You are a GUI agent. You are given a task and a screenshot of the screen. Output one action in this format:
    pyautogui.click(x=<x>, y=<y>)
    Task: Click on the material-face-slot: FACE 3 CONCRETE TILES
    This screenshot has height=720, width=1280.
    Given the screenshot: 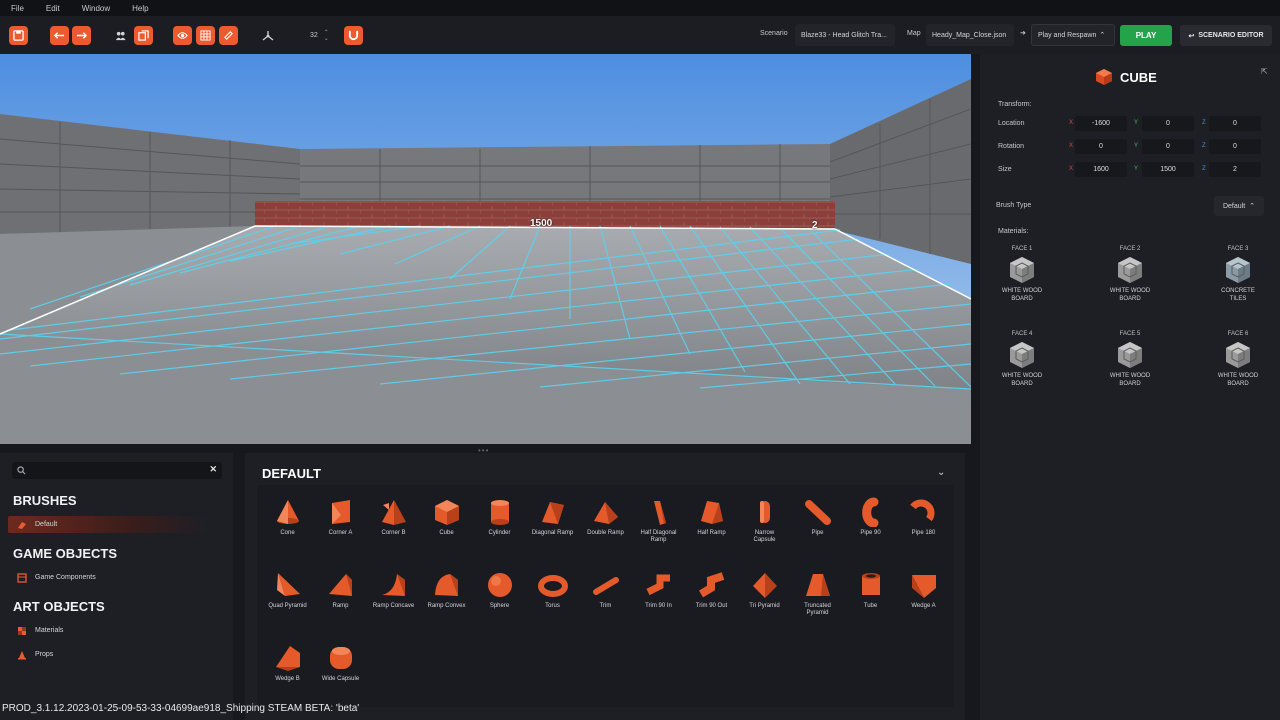 What is the action you would take?
    pyautogui.click(x=1238, y=274)
    